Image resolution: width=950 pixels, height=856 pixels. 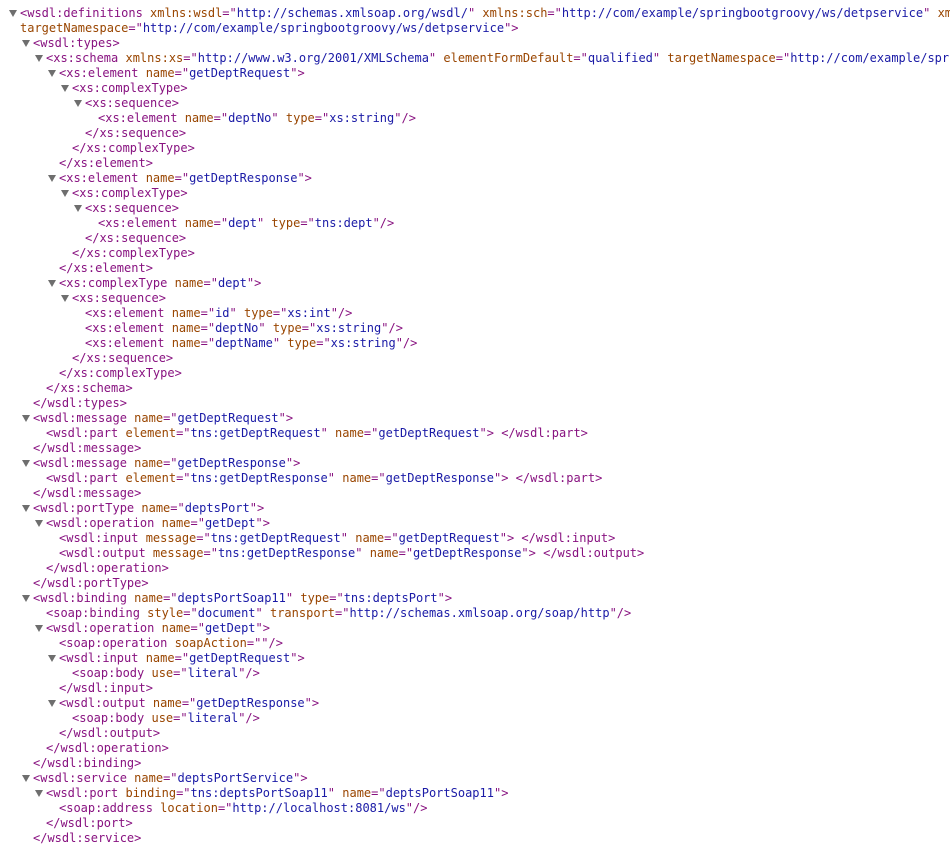 I want to click on xml-tag-text: </wsdl:output>, so click(x=110, y=733).